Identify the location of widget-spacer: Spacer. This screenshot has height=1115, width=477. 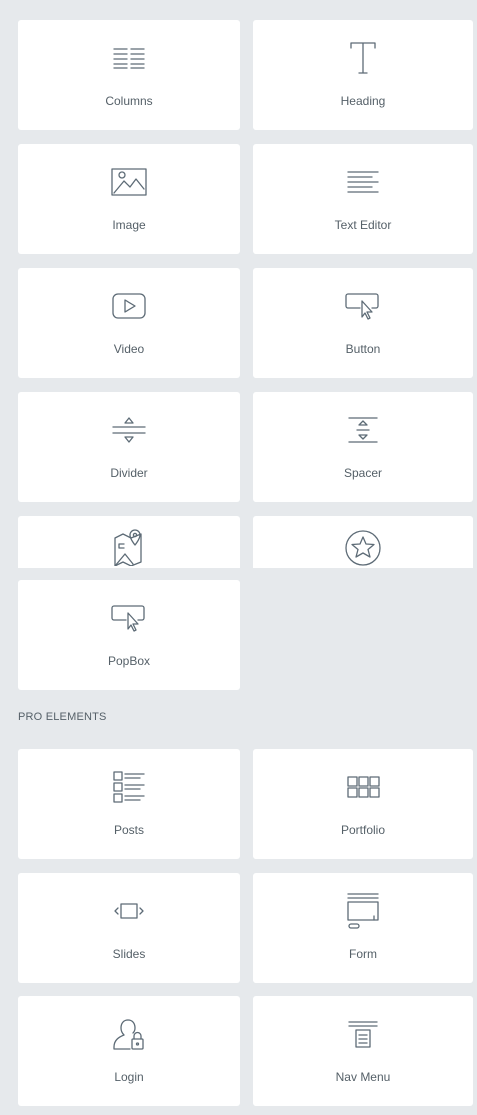
(363, 447).